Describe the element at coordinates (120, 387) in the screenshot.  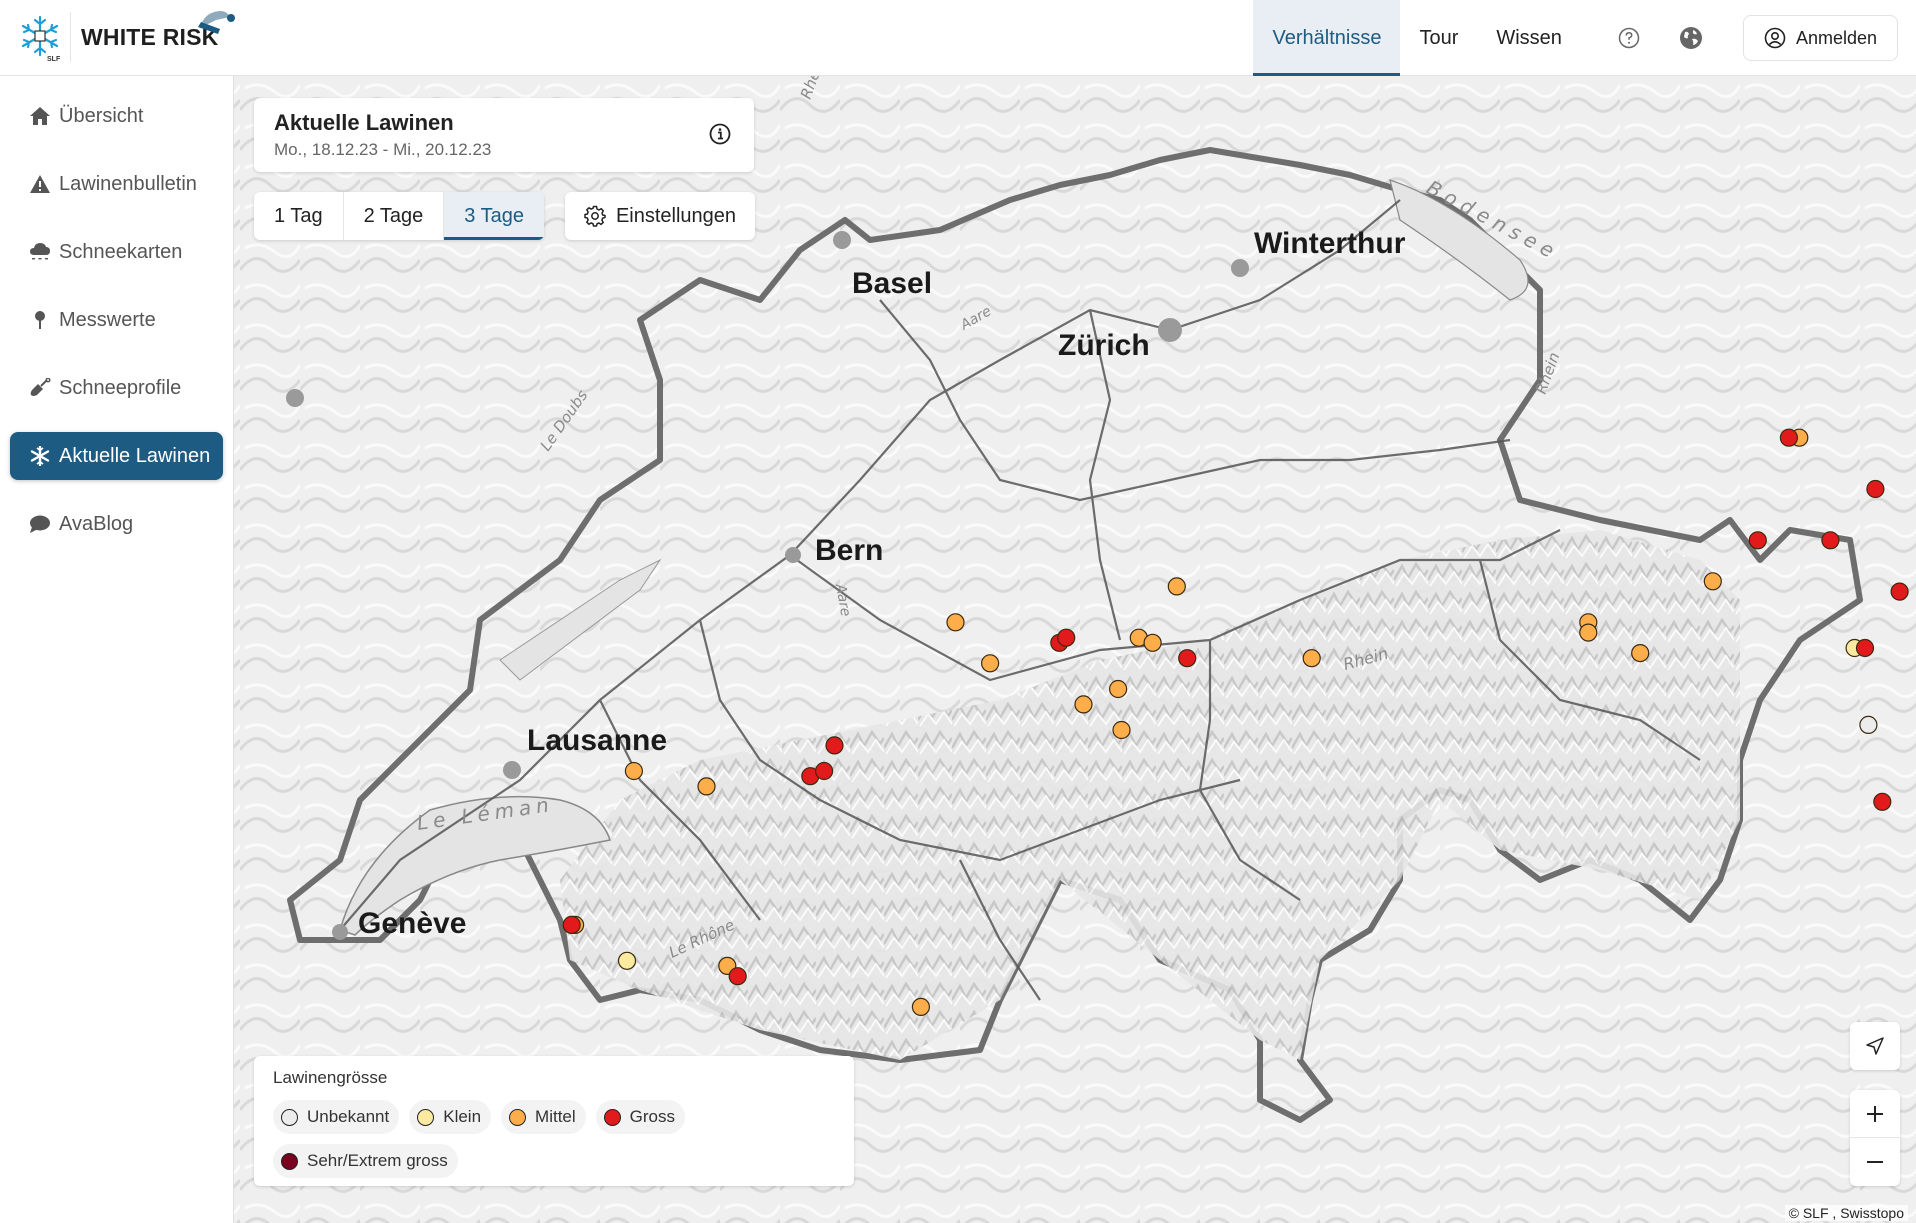
I see `sidebar-item-label: Schneeprofile` at that location.